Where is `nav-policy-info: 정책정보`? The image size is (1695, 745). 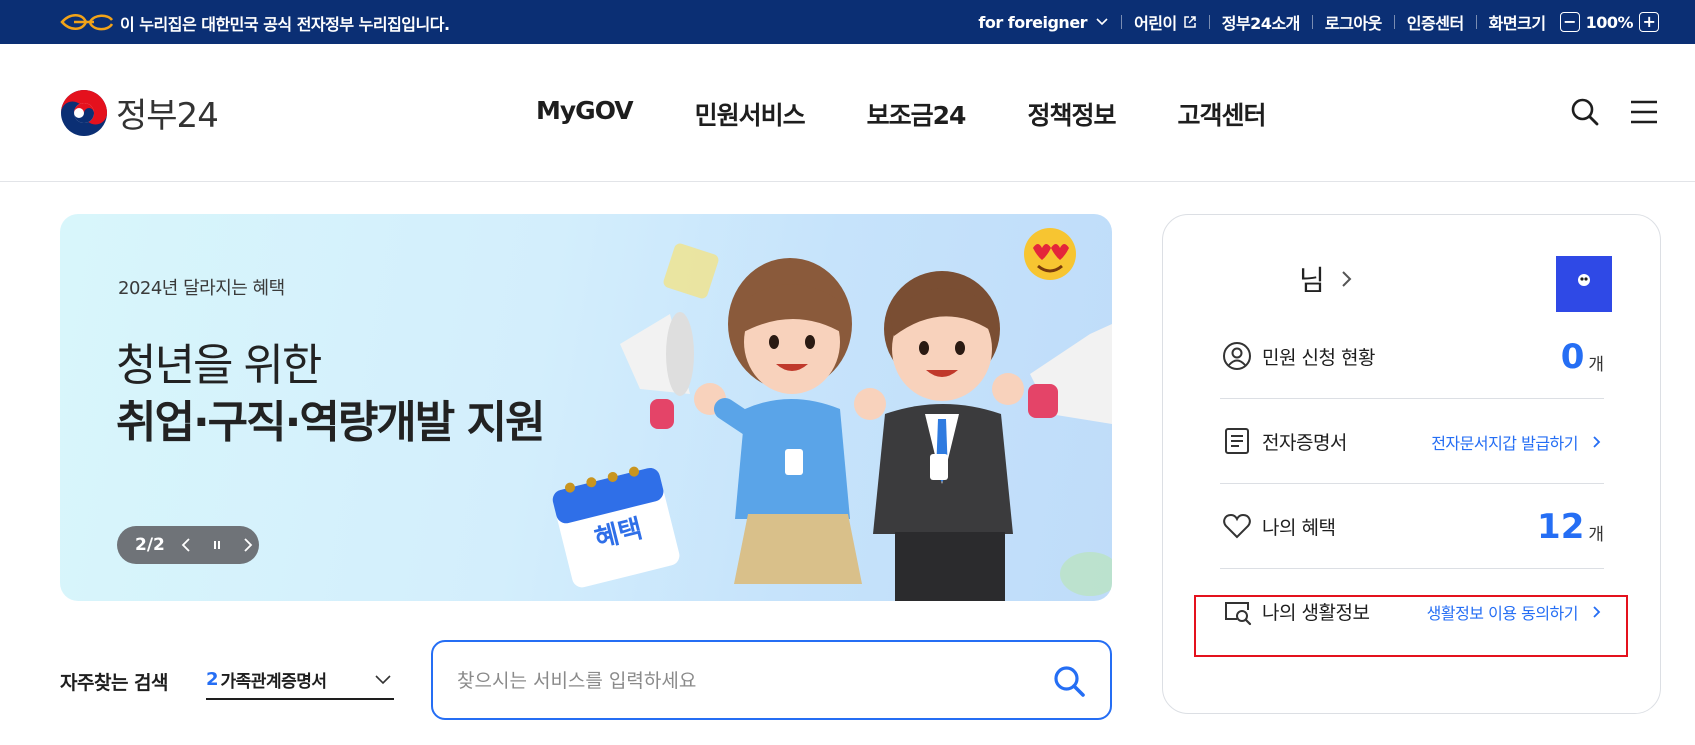
nav-policy-info: 정책정보 is located at coordinates (1071, 114).